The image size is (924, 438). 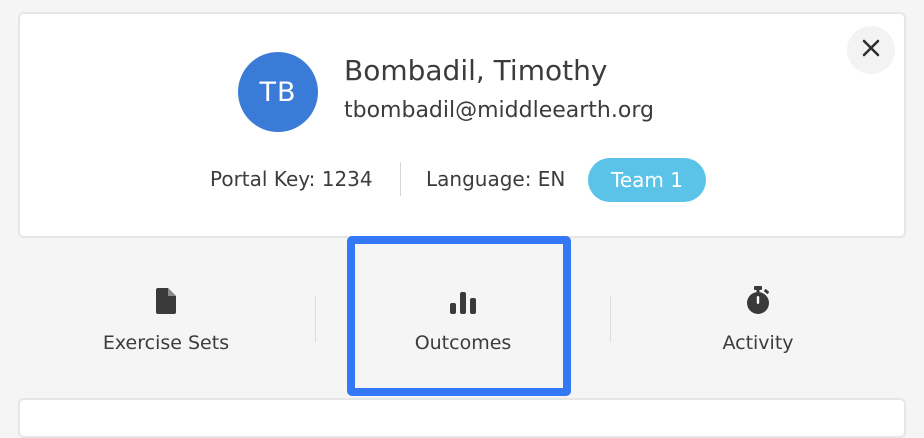 I want to click on tab-label: Activity, so click(x=758, y=343).